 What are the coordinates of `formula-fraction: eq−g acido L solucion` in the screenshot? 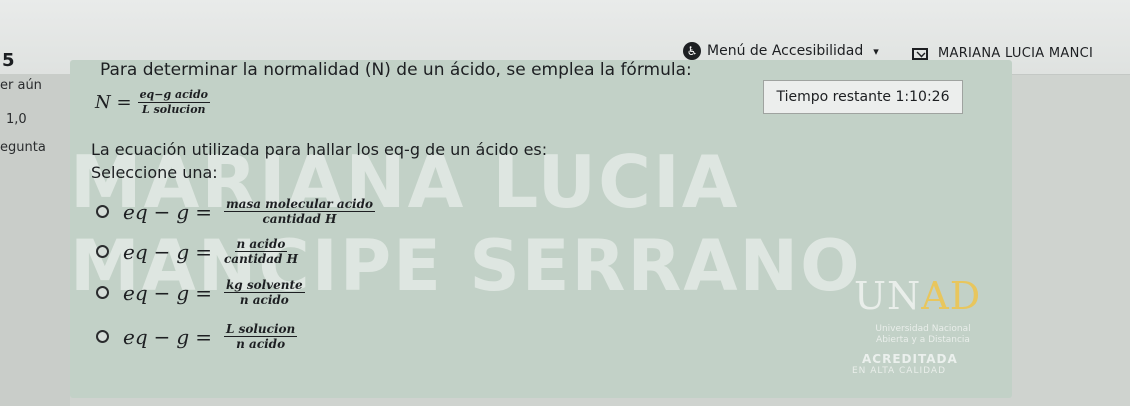 It's located at (174, 102).